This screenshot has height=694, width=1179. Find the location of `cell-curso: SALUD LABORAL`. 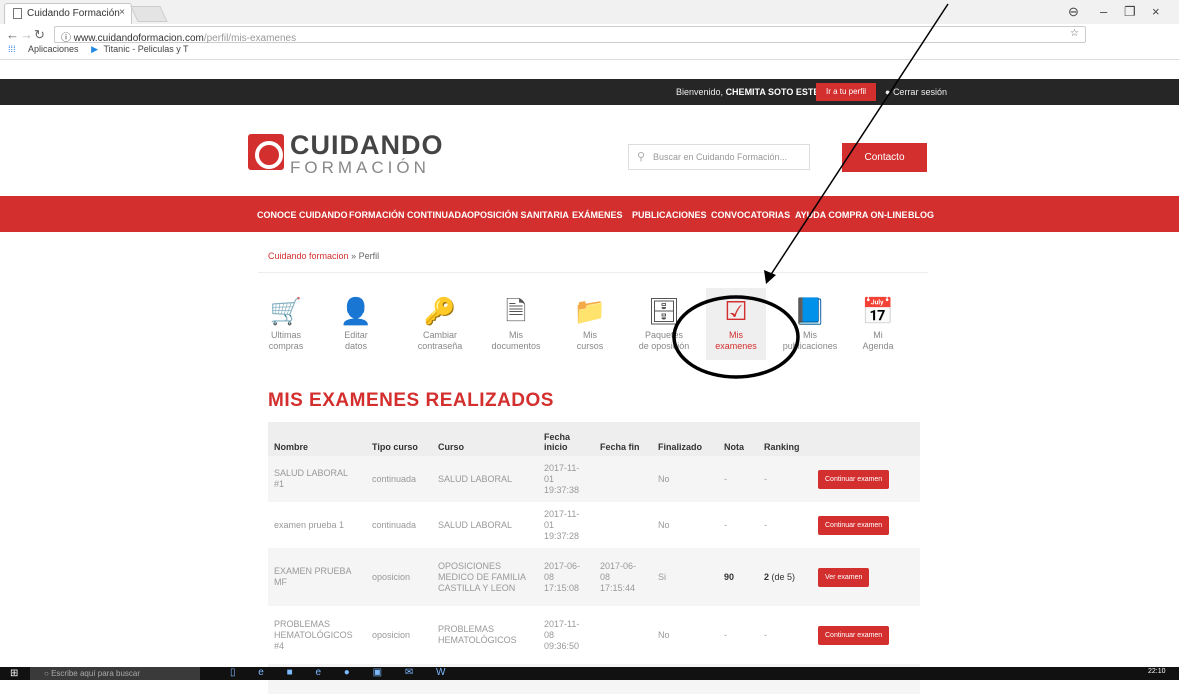

cell-curso: SALUD LABORAL is located at coordinates (475, 524).